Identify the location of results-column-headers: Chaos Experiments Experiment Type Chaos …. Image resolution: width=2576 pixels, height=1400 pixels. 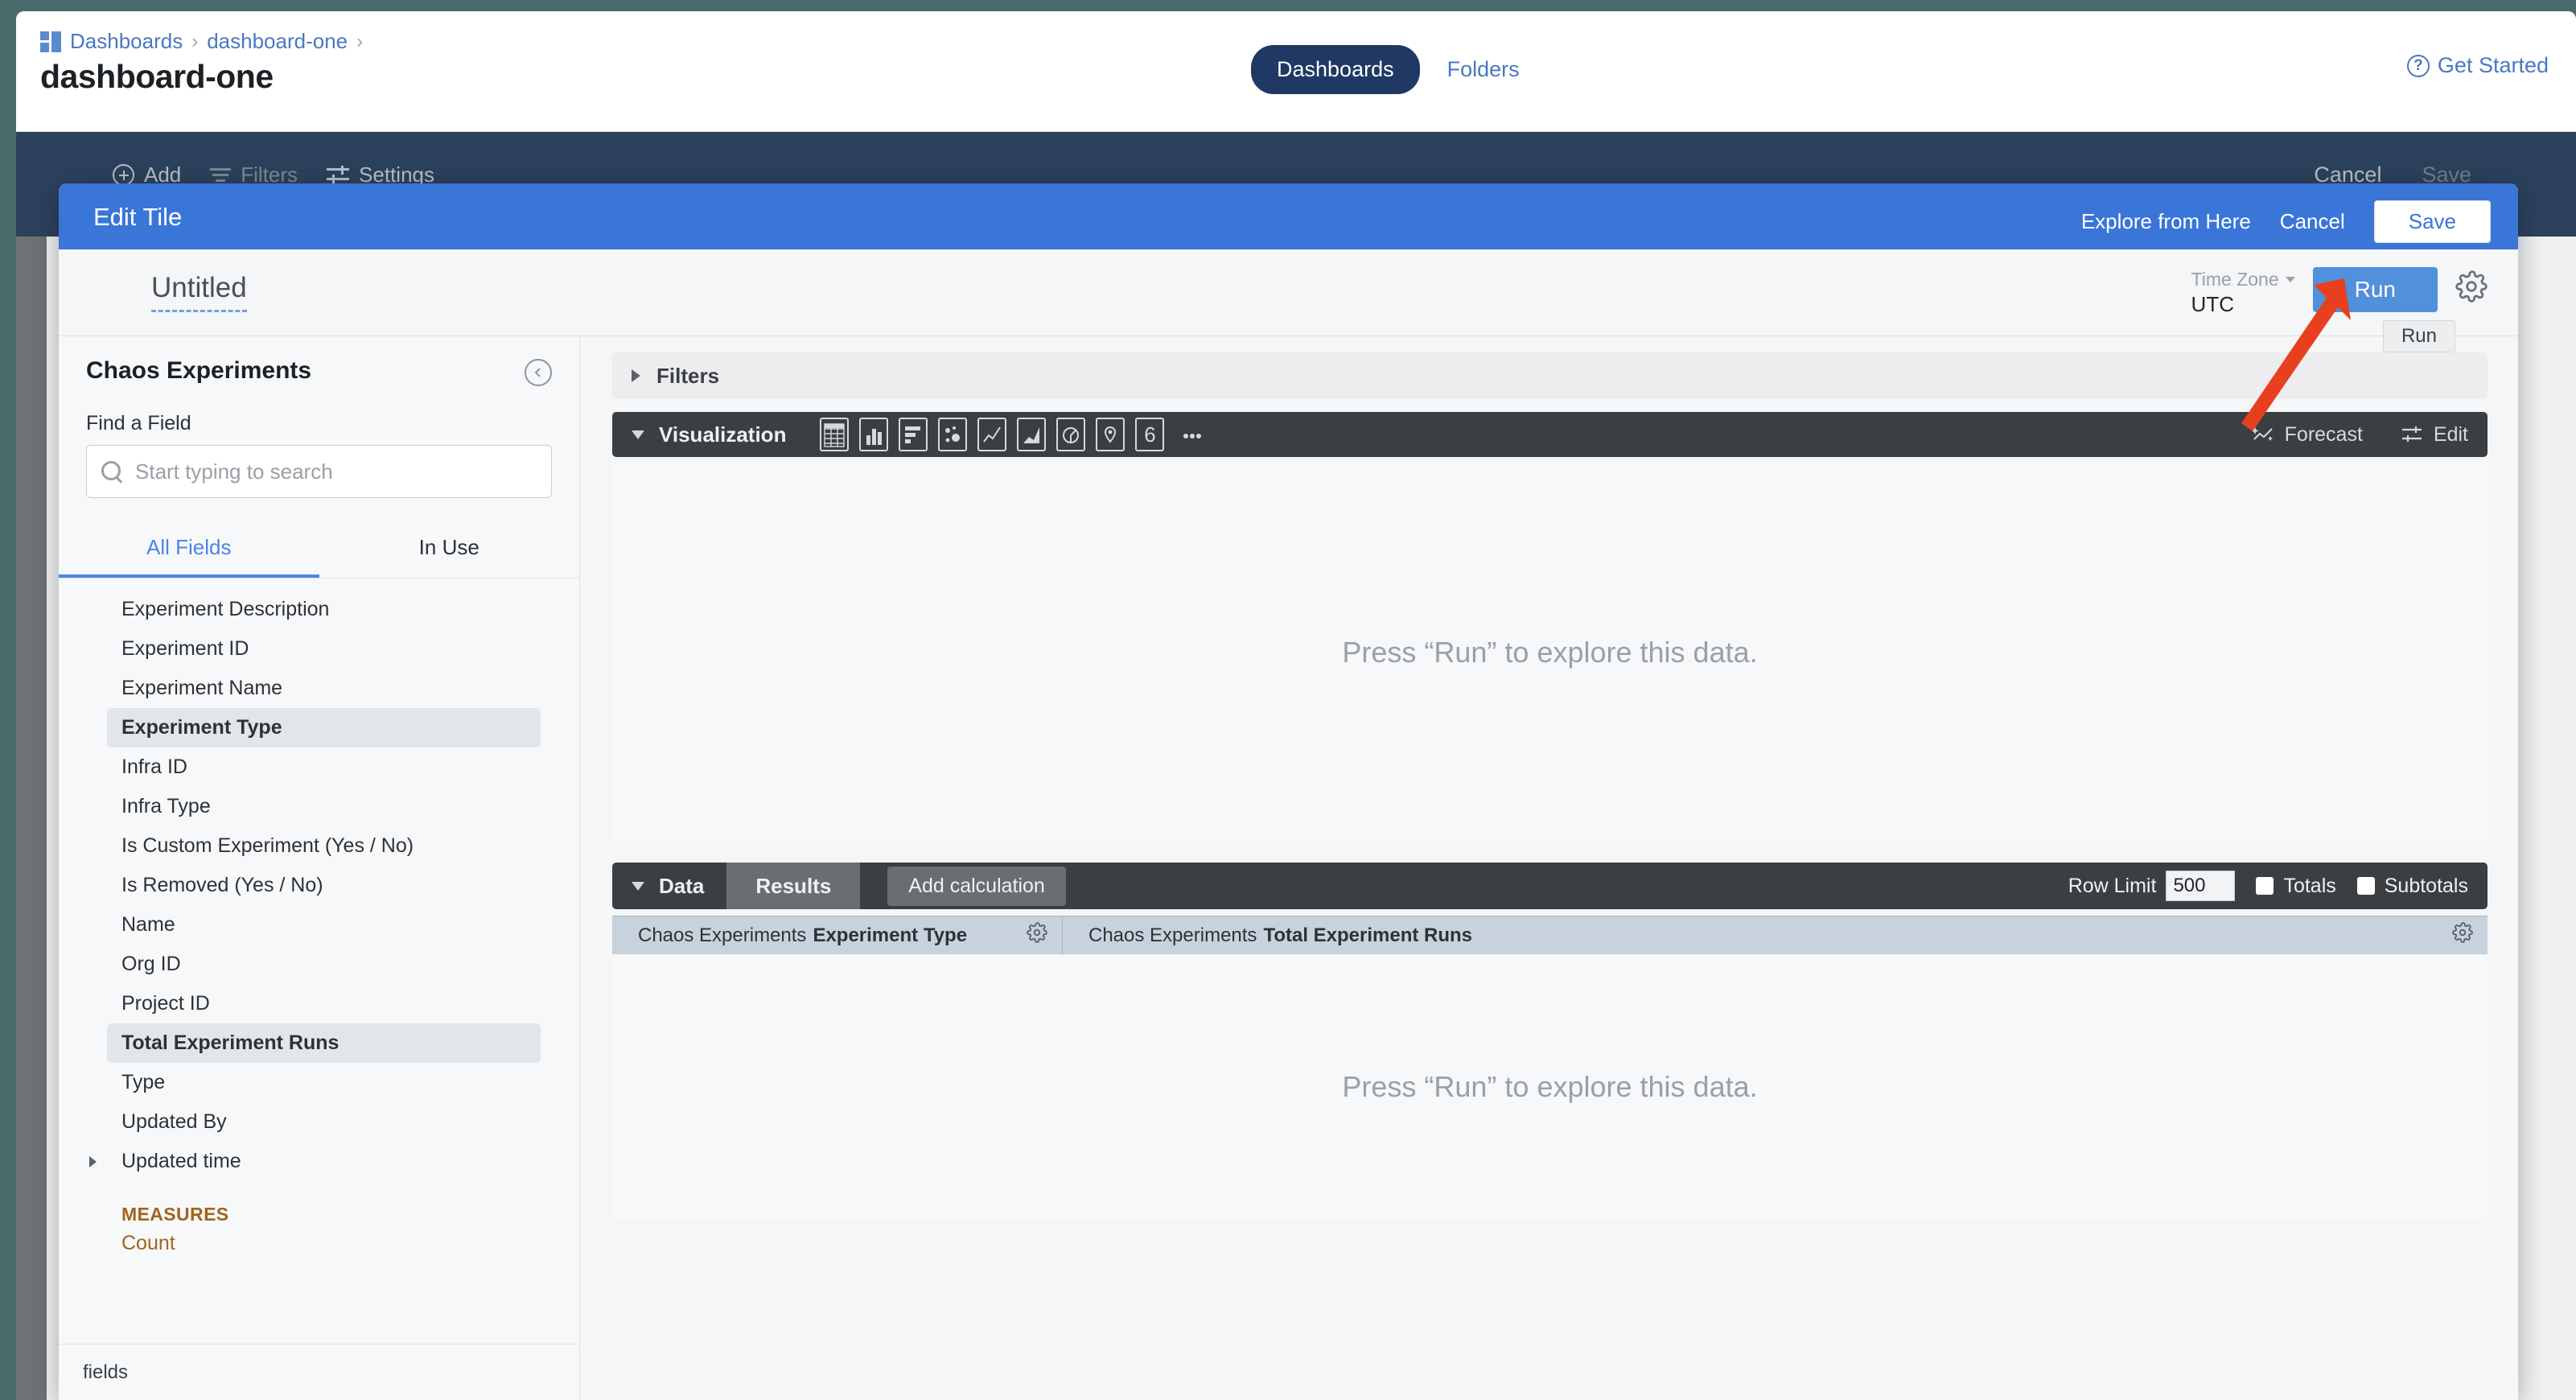
(1550, 935).